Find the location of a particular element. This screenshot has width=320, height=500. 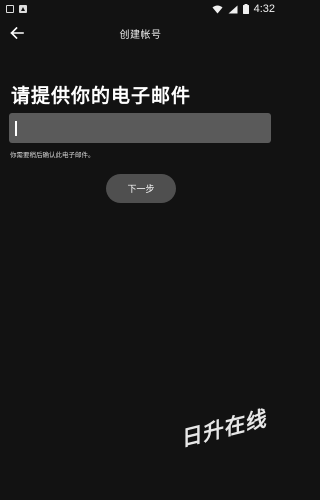

status-bar: 4:32 is located at coordinates (140, 9).